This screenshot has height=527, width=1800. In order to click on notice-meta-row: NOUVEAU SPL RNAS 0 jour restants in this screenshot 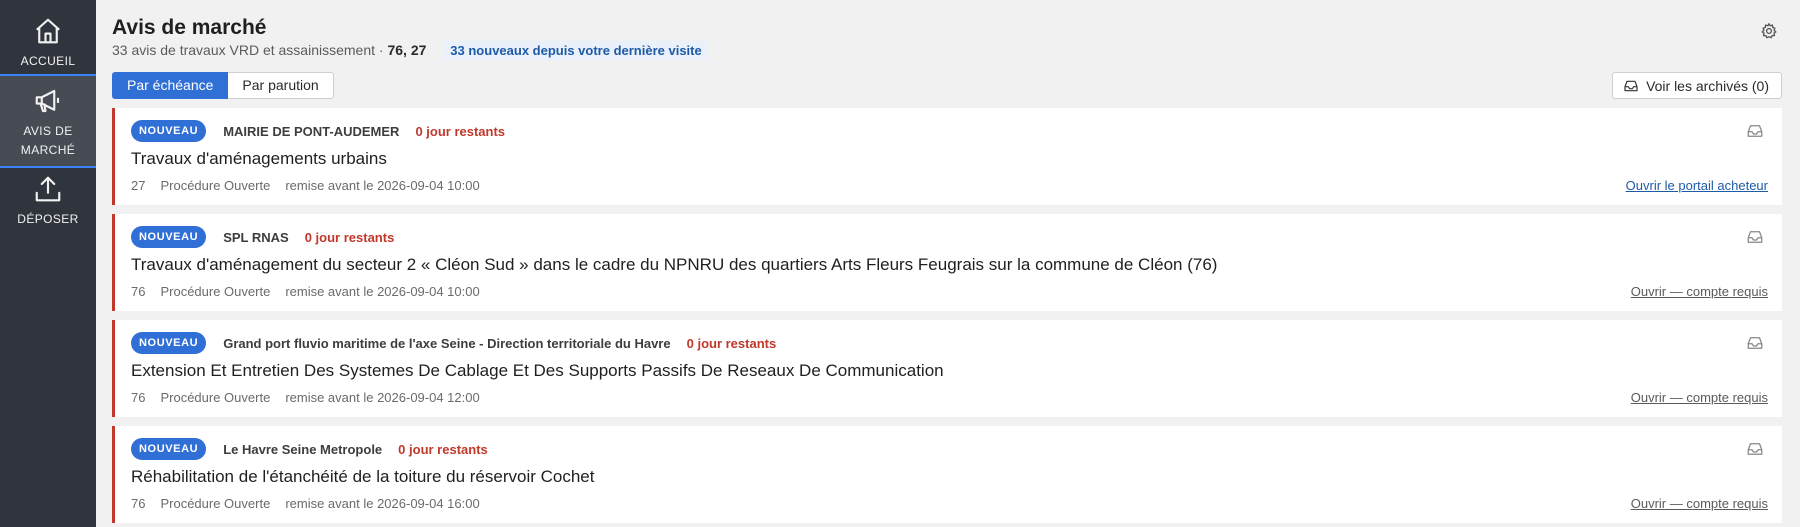, I will do `click(262, 237)`.